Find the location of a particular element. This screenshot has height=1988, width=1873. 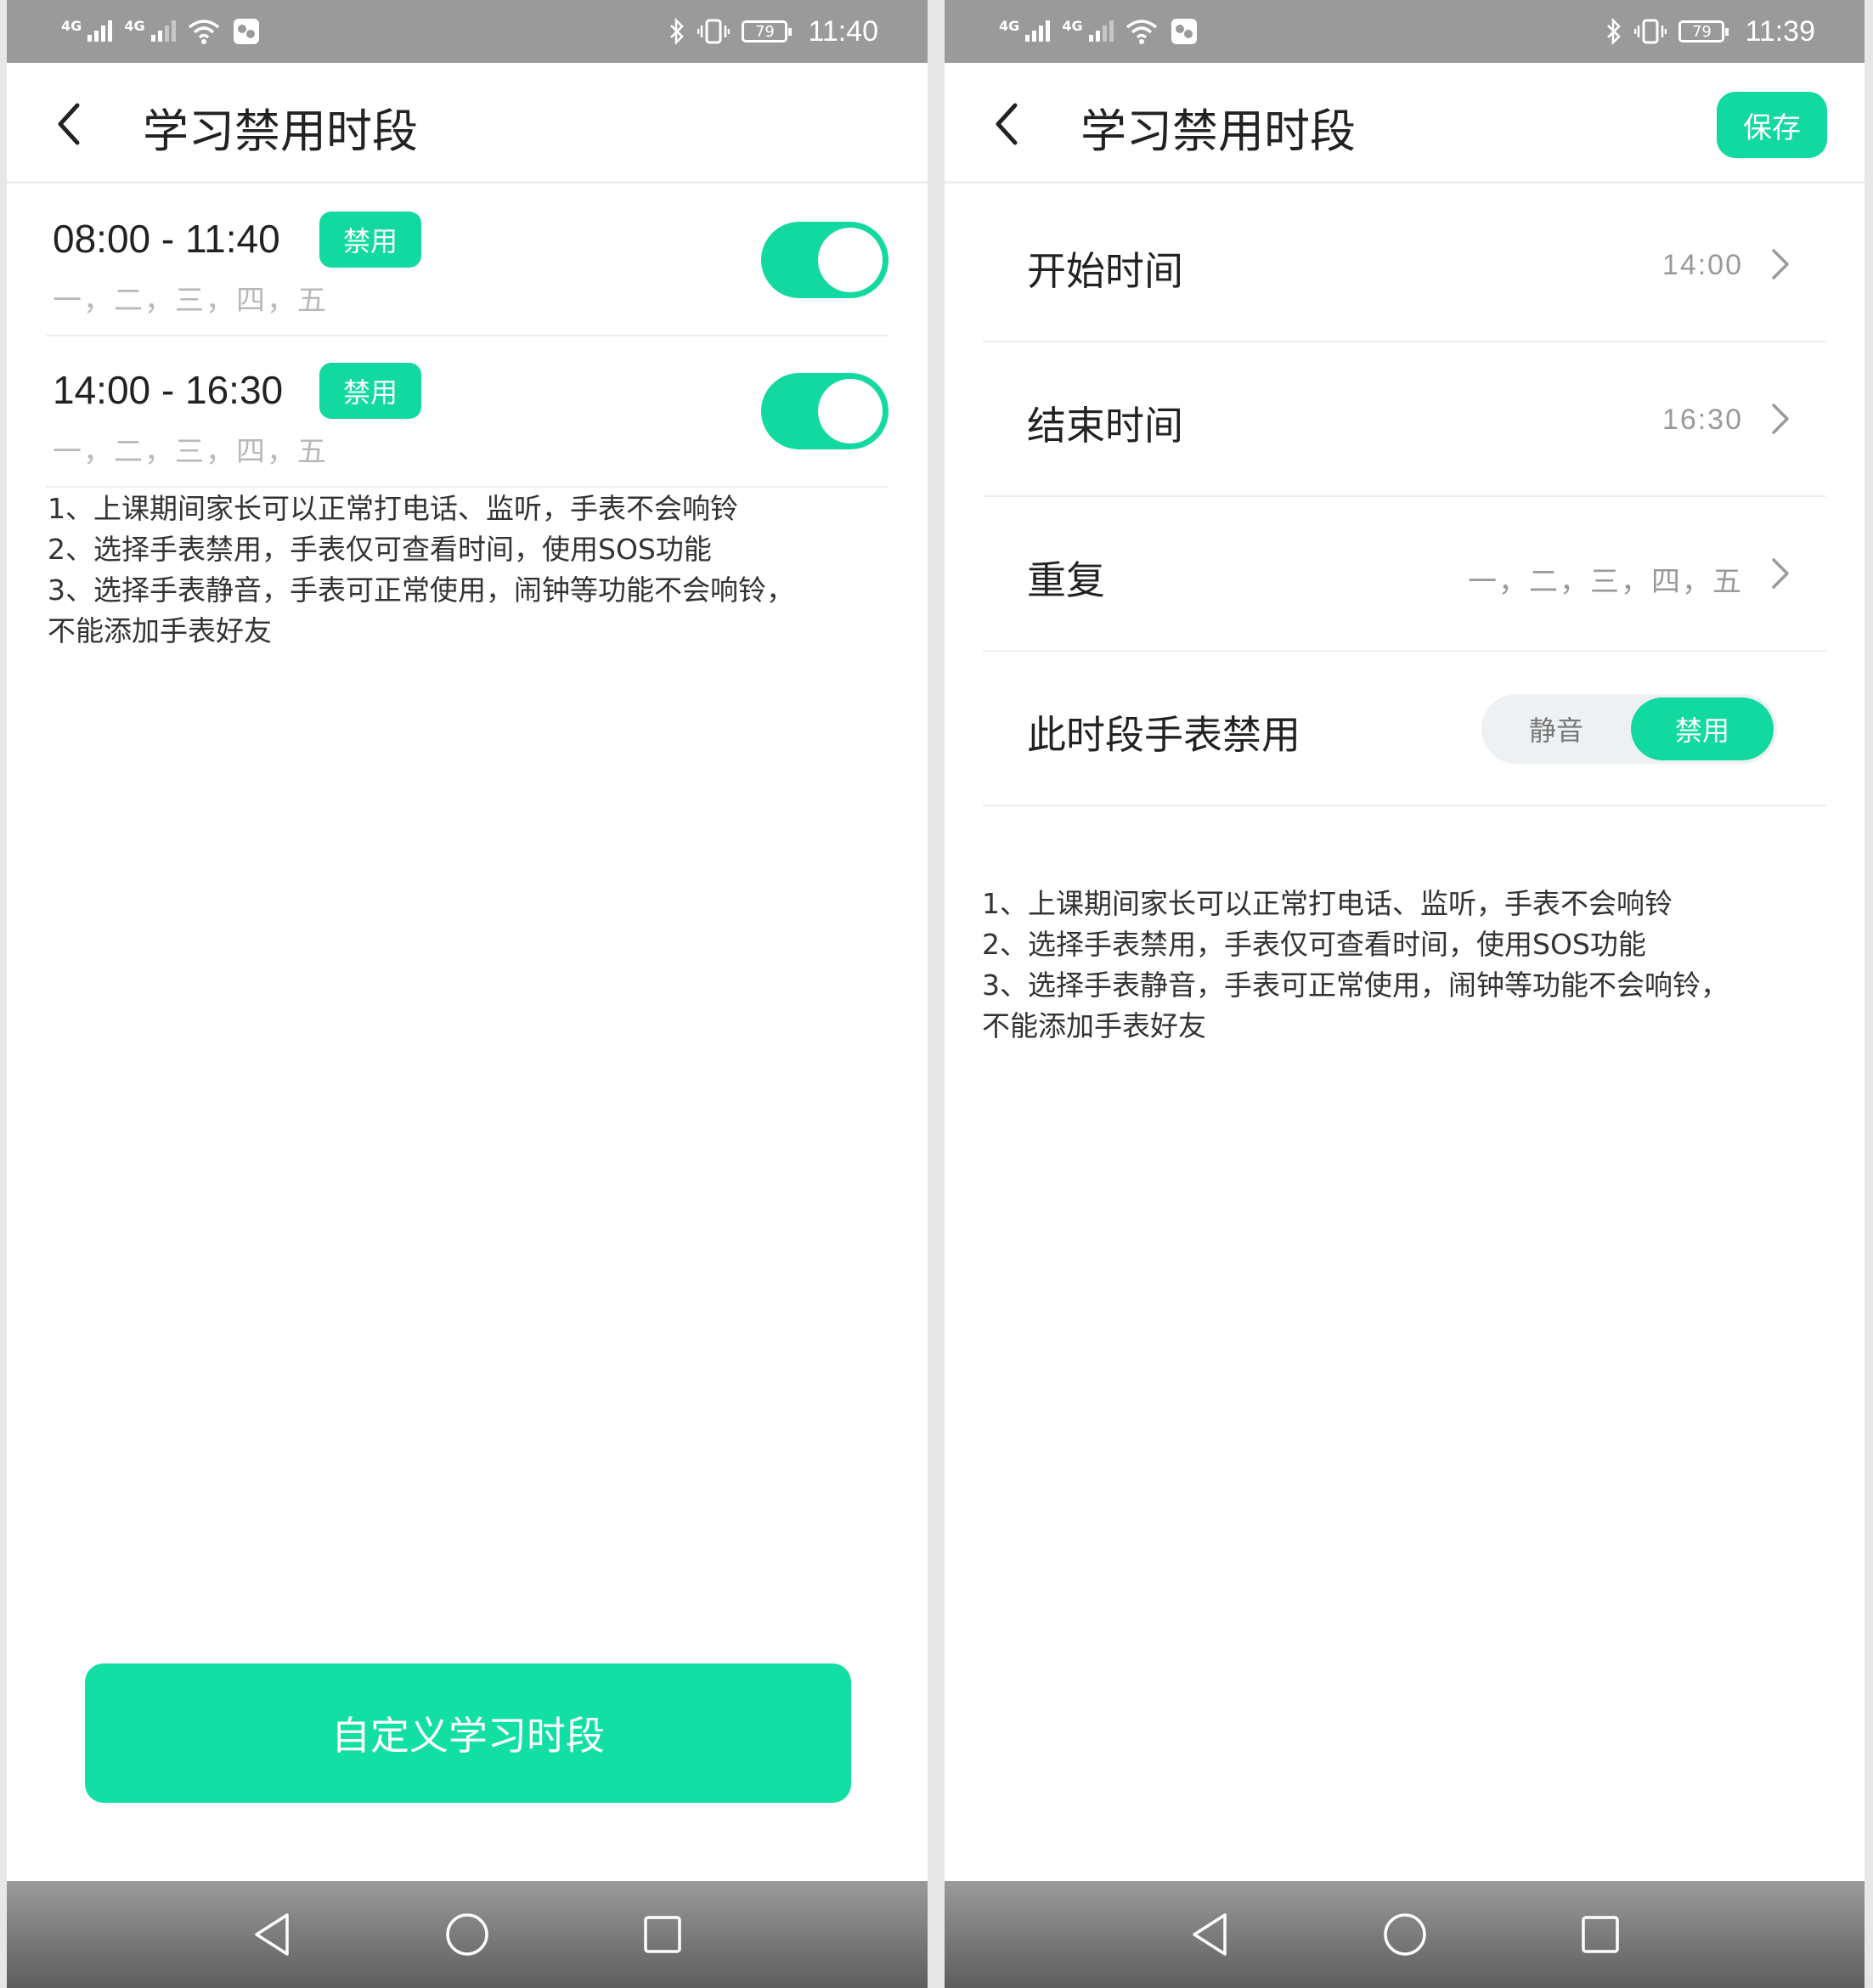

panel-divider is located at coordinates (936, 994).